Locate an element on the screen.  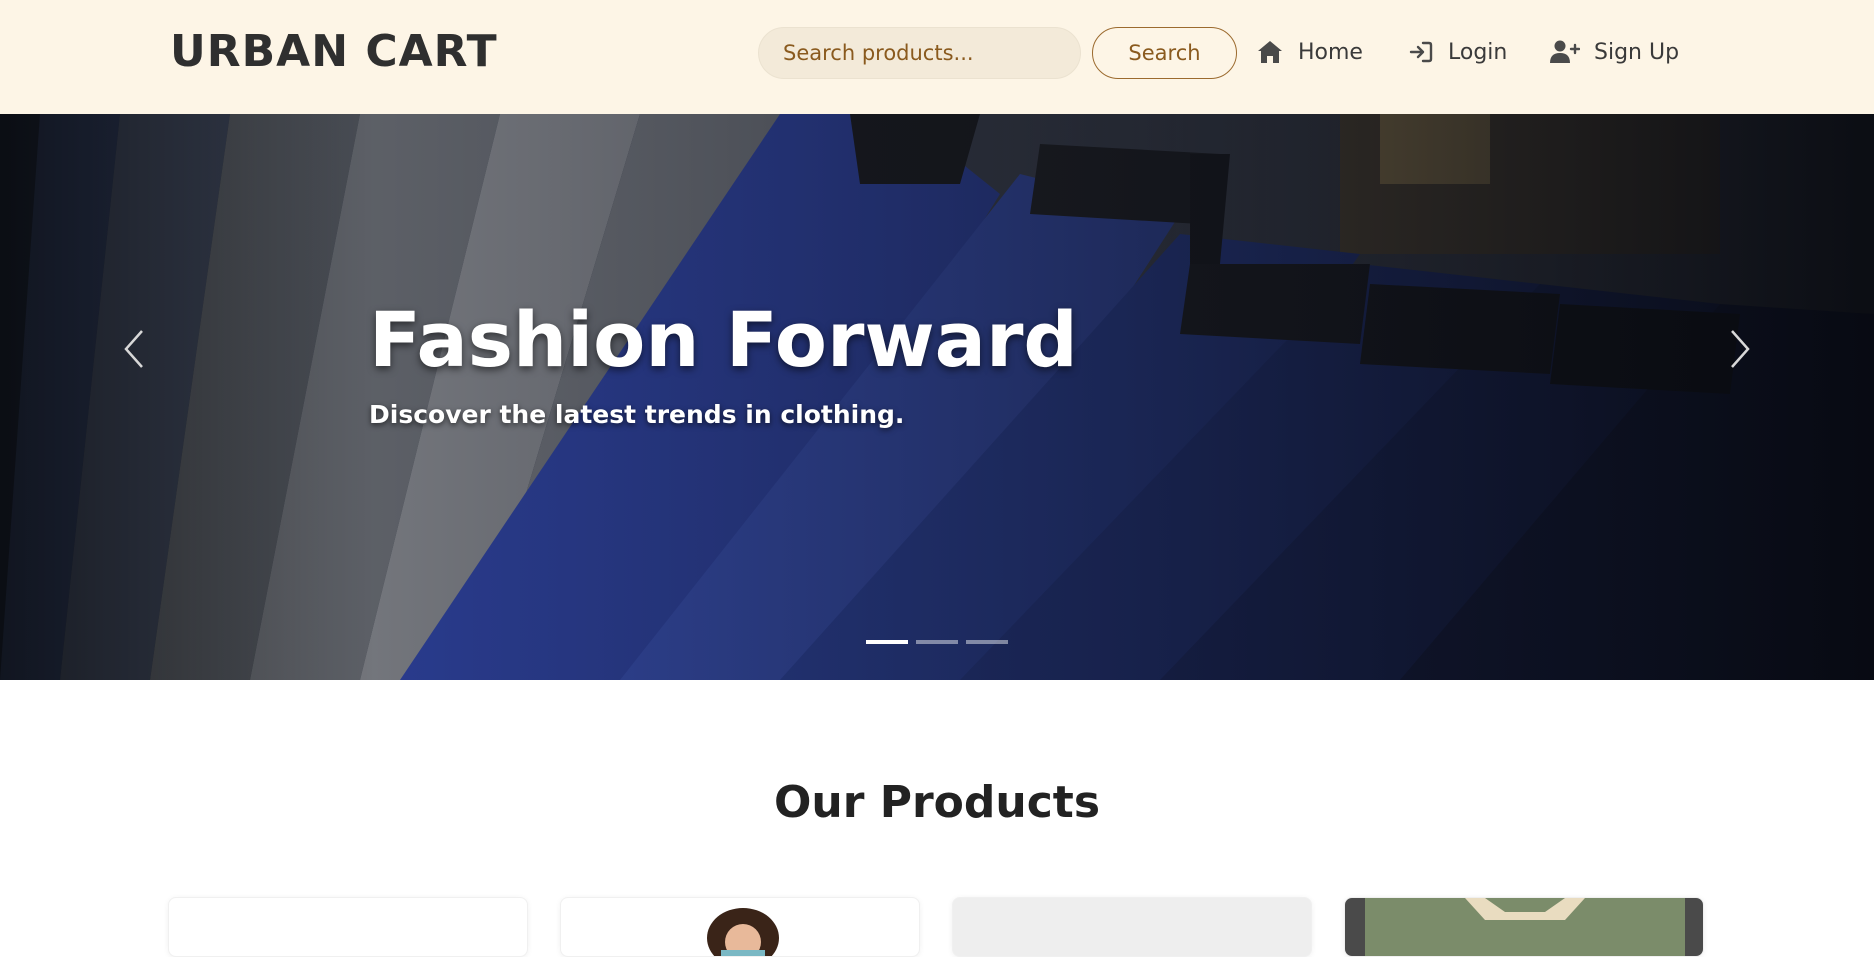
user-plus-icon is located at coordinates (1565, 51).